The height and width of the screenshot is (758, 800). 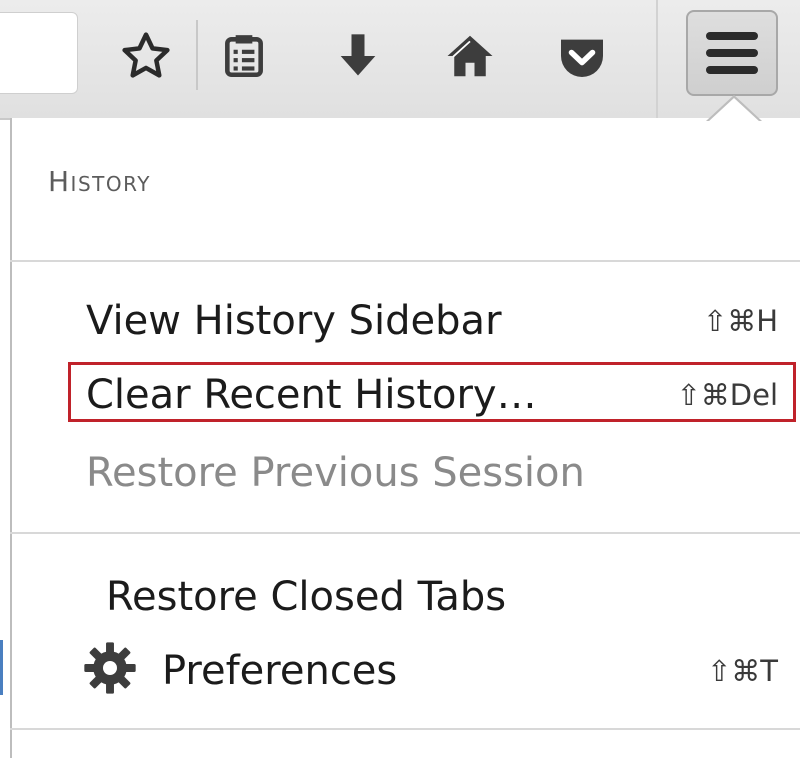 I want to click on menu-item-view-history-sidebar: View History Sidebar ⇧⌘H, so click(x=405, y=319).